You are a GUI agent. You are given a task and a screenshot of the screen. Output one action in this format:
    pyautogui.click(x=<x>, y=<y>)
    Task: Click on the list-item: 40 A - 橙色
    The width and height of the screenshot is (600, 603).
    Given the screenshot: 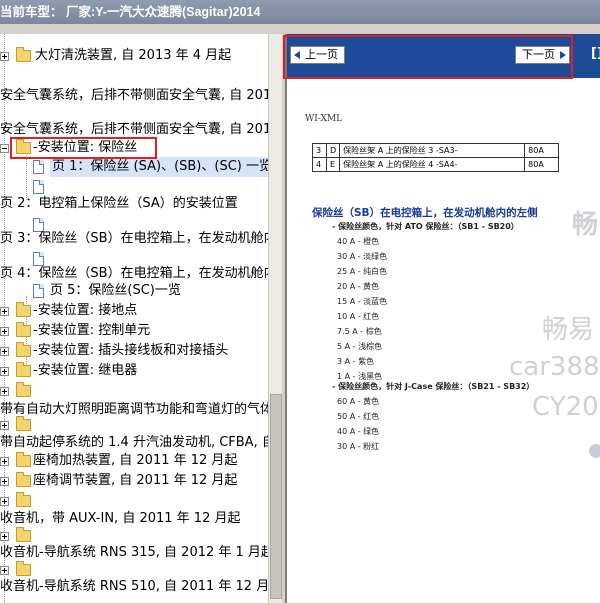 What is the action you would take?
    pyautogui.click(x=358, y=241)
    